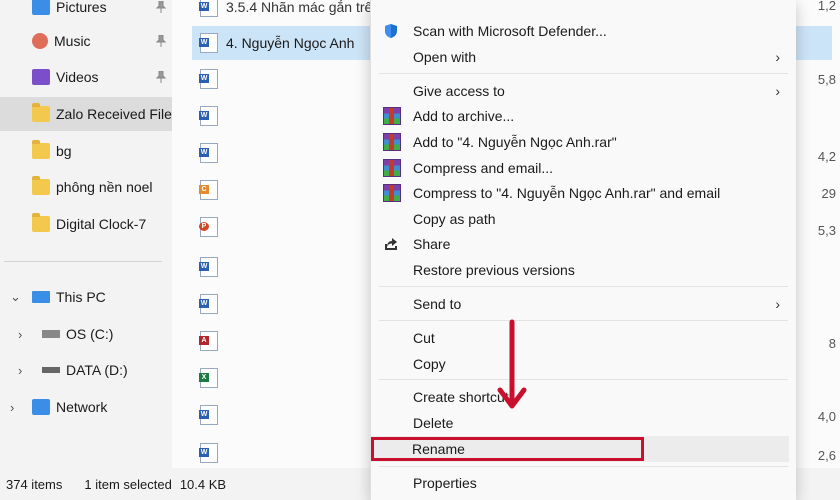 Image resolution: width=840 pixels, height=500 pixels. What do you see at coordinates (583, 483) in the screenshot?
I see `menu-item-properties: Properties` at bounding box center [583, 483].